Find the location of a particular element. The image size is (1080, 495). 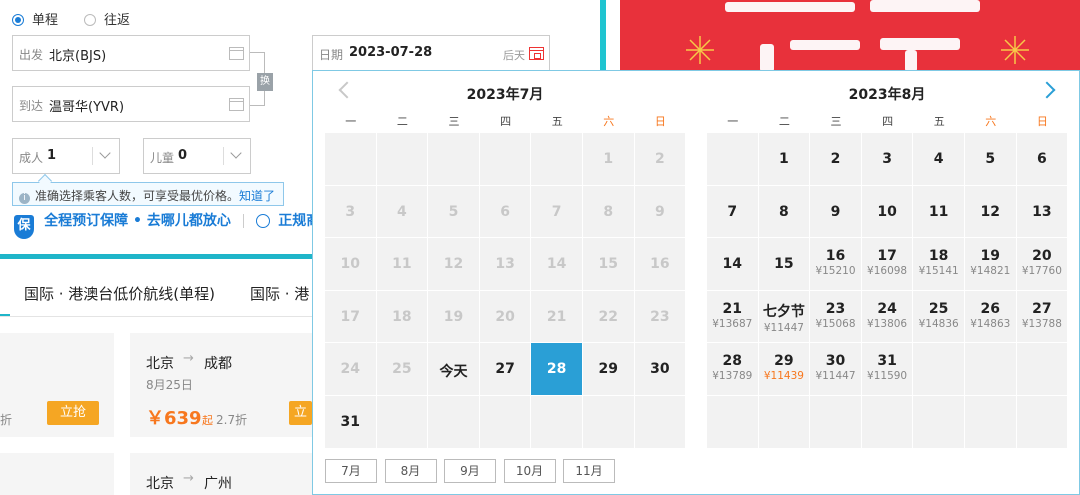

day-cell: 31 is located at coordinates (350, 421).